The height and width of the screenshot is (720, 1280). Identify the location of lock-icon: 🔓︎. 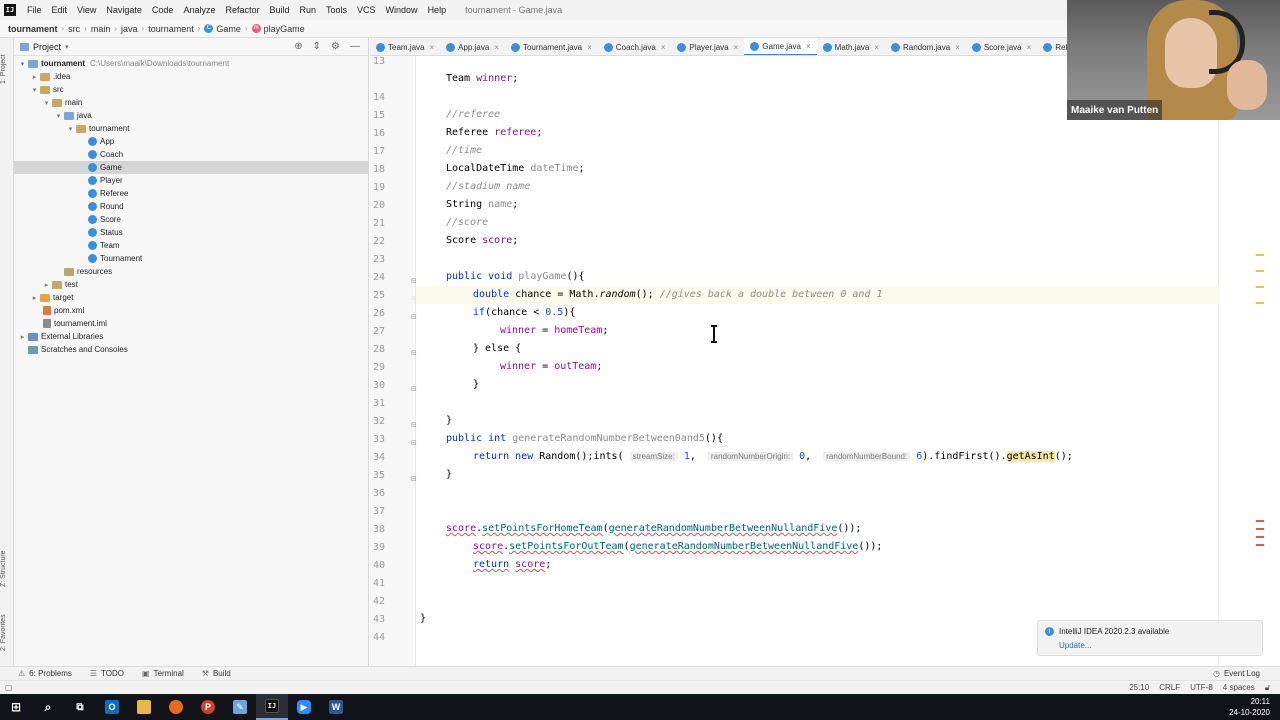
(1267, 688).